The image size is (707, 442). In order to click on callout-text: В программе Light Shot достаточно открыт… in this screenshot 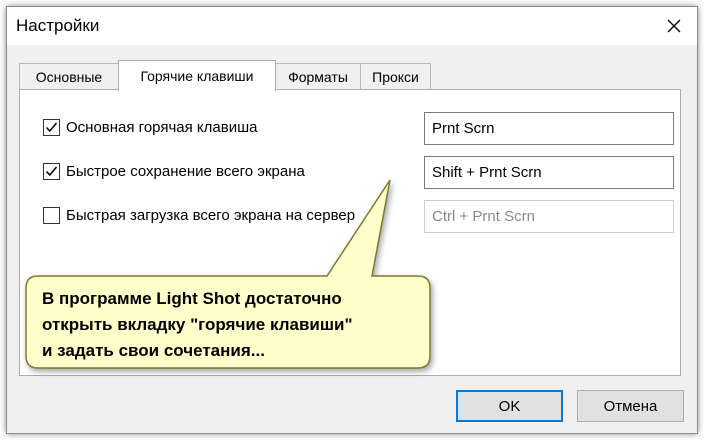, I will do `click(232, 325)`.